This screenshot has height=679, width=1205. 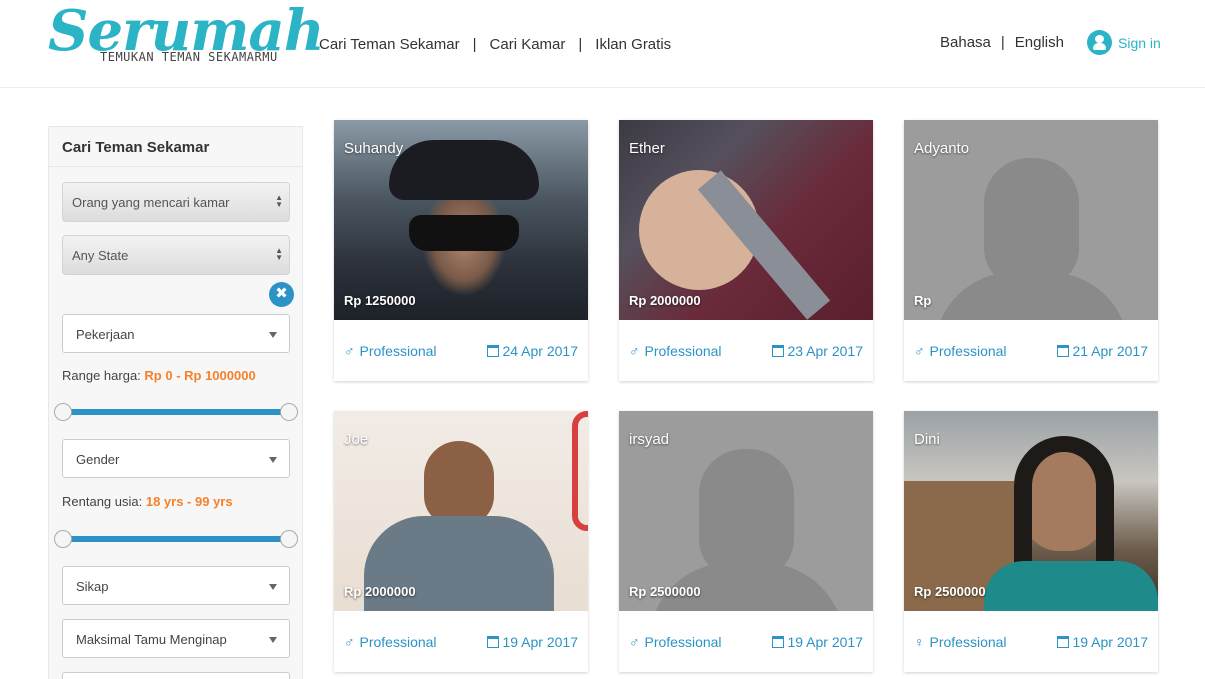 What do you see at coordinates (176, 638) in the screenshot?
I see `max-guests-dropdown: Maksimal Tamu Menginap` at bounding box center [176, 638].